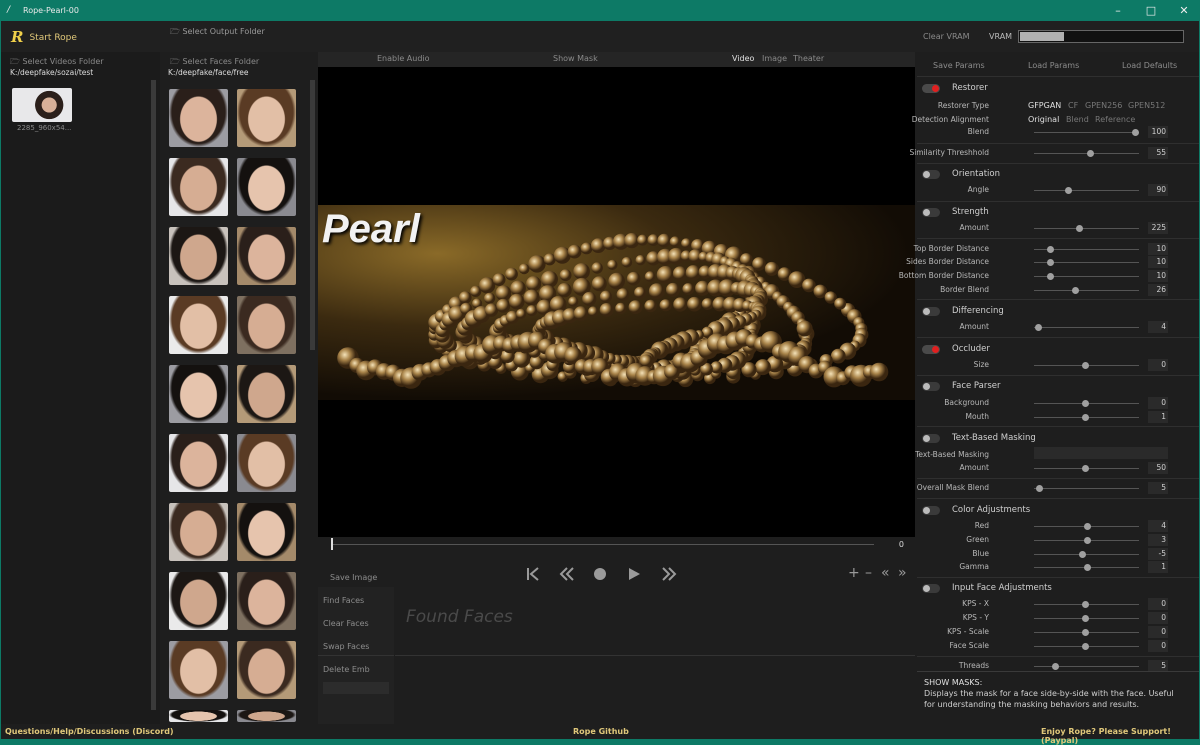 This screenshot has height=745, width=1200. I want to click on differencing-slider, so click(1086, 327).